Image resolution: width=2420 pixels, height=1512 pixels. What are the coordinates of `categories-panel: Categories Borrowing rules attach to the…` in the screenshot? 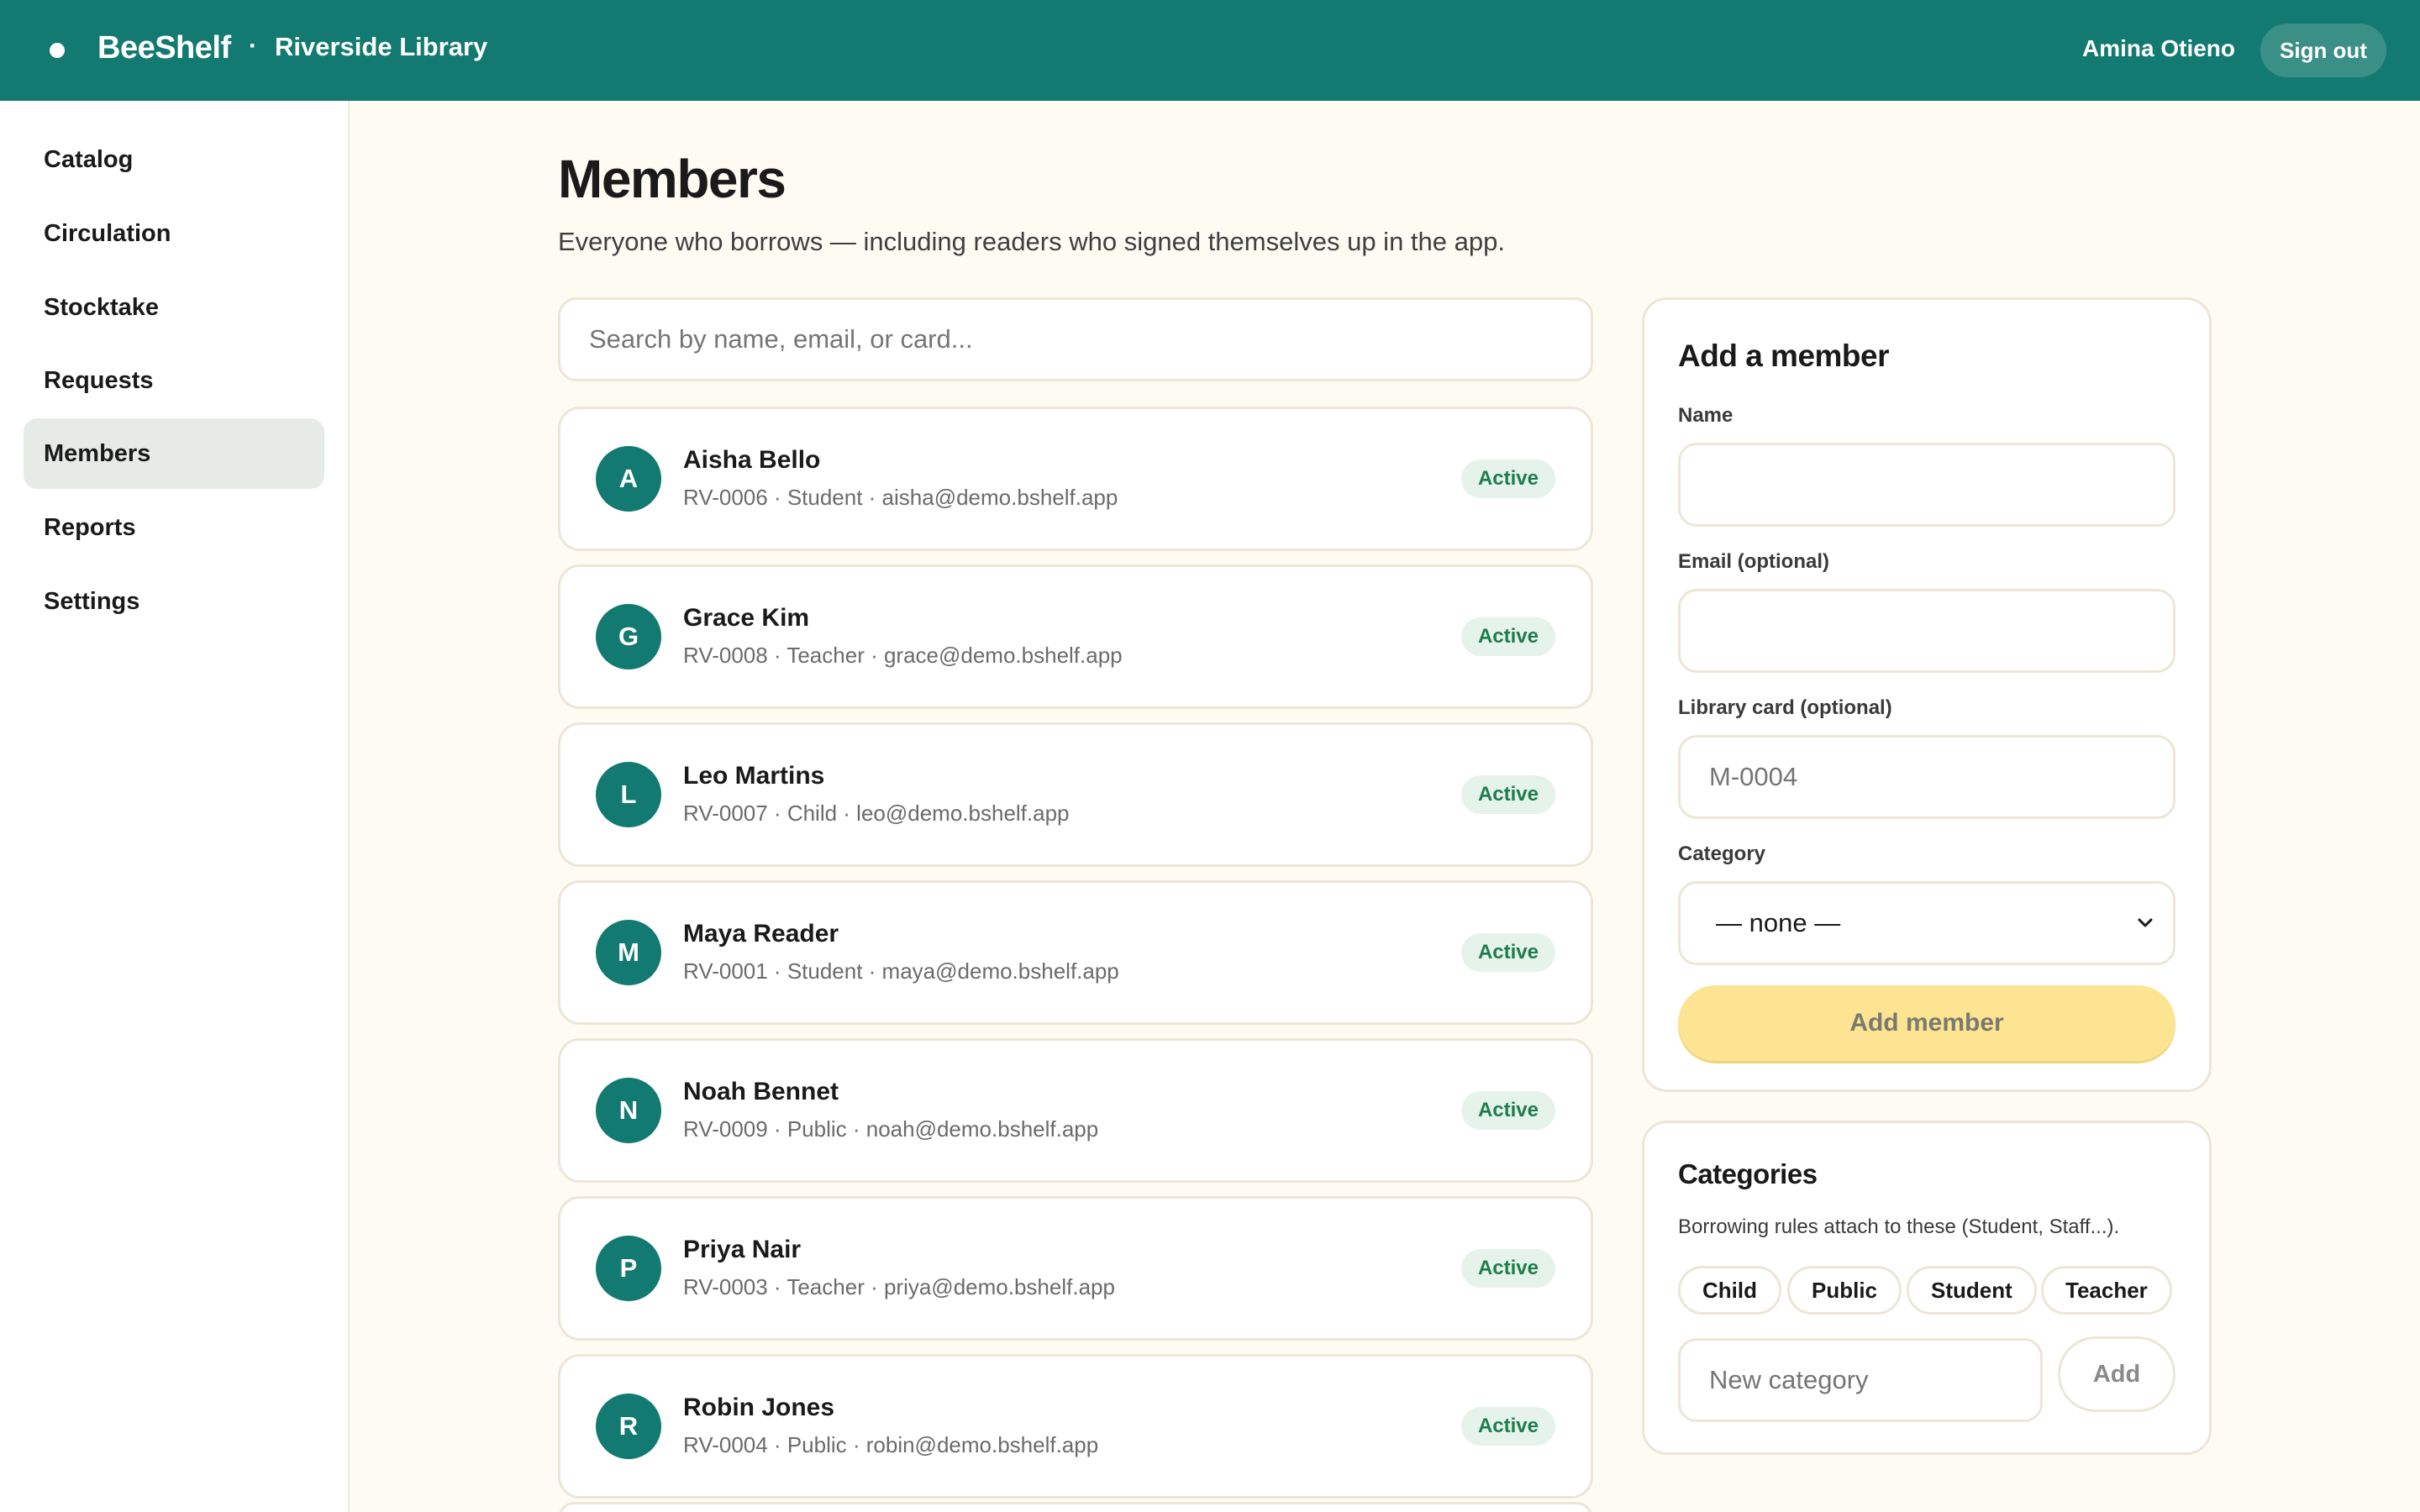 It's located at (1927, 1288).